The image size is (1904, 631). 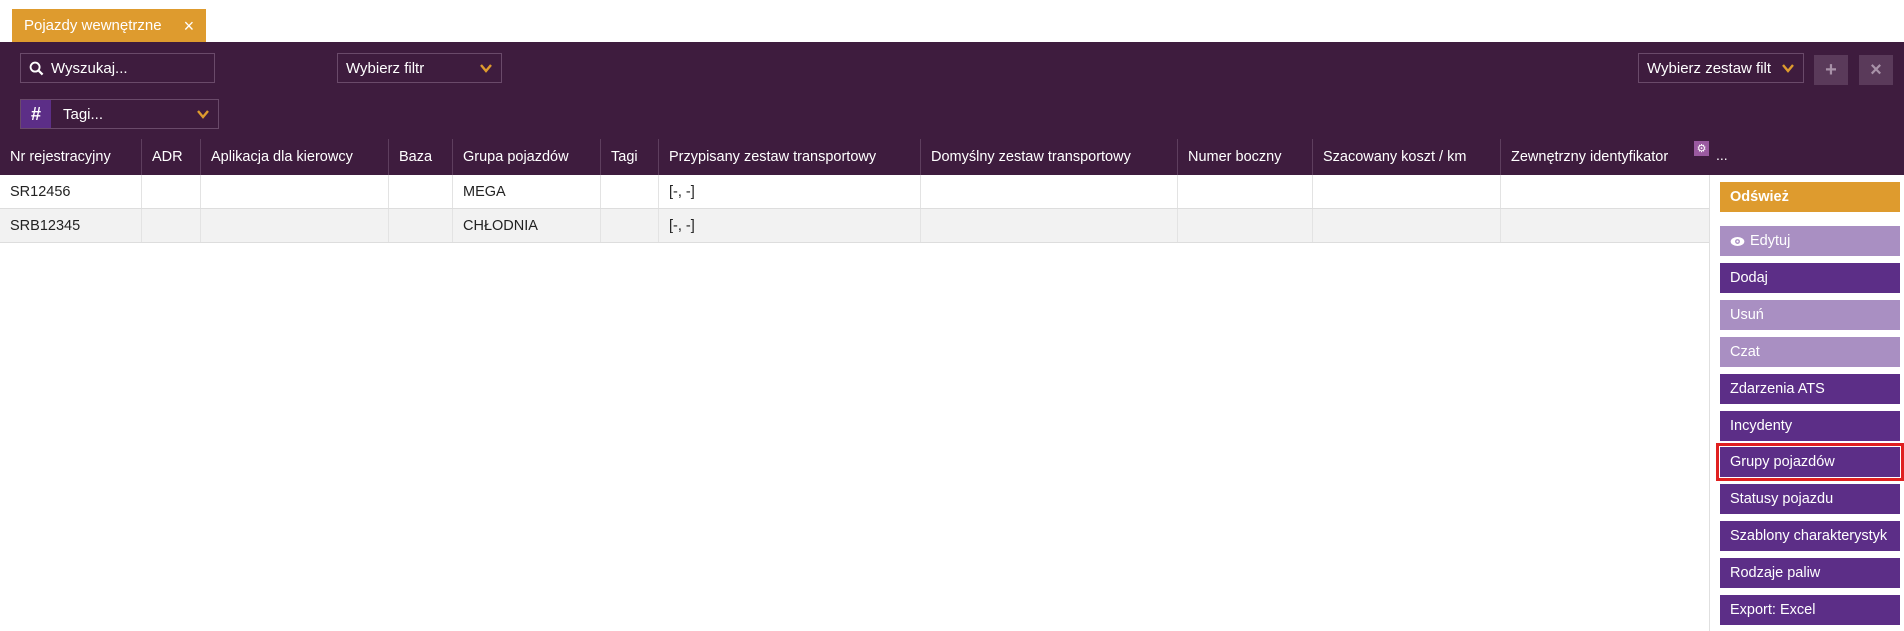 What do you see at coordinates (1049, 157) in the screenshot?
I see `column-header-domyslny-zestaw: Domyślny zestaw transportowy` at bounding box center [1049, 157].